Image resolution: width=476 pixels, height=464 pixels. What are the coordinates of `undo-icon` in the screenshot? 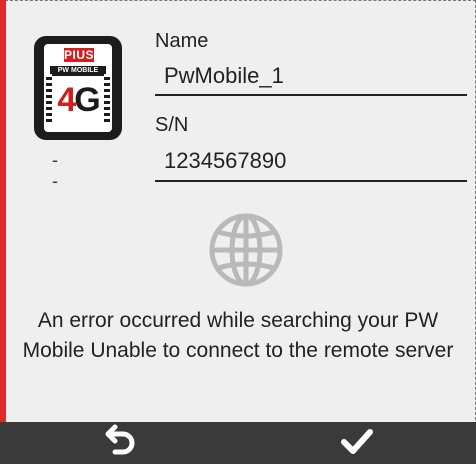 It's located at (119, 443).